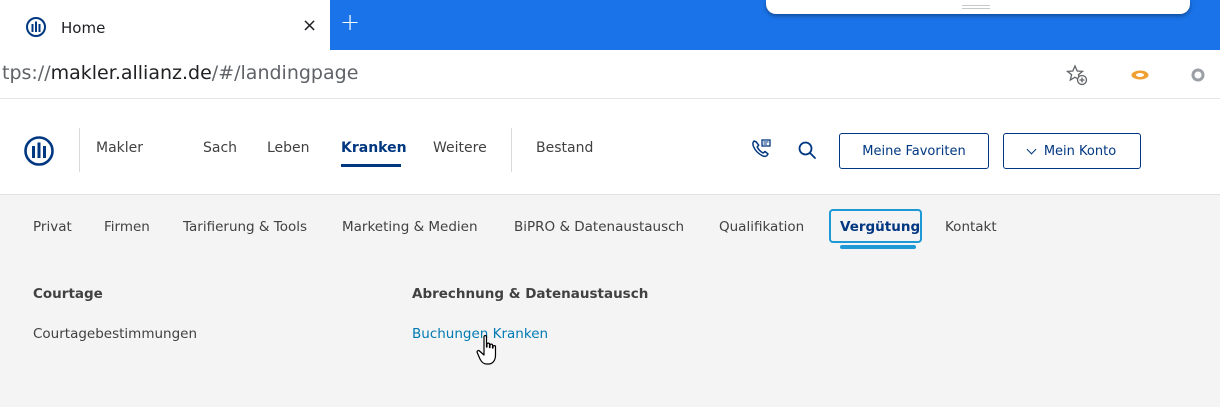 This screenshot has height=407, width=1220. I want to click on nav-active-indicator, so click(371, 165).